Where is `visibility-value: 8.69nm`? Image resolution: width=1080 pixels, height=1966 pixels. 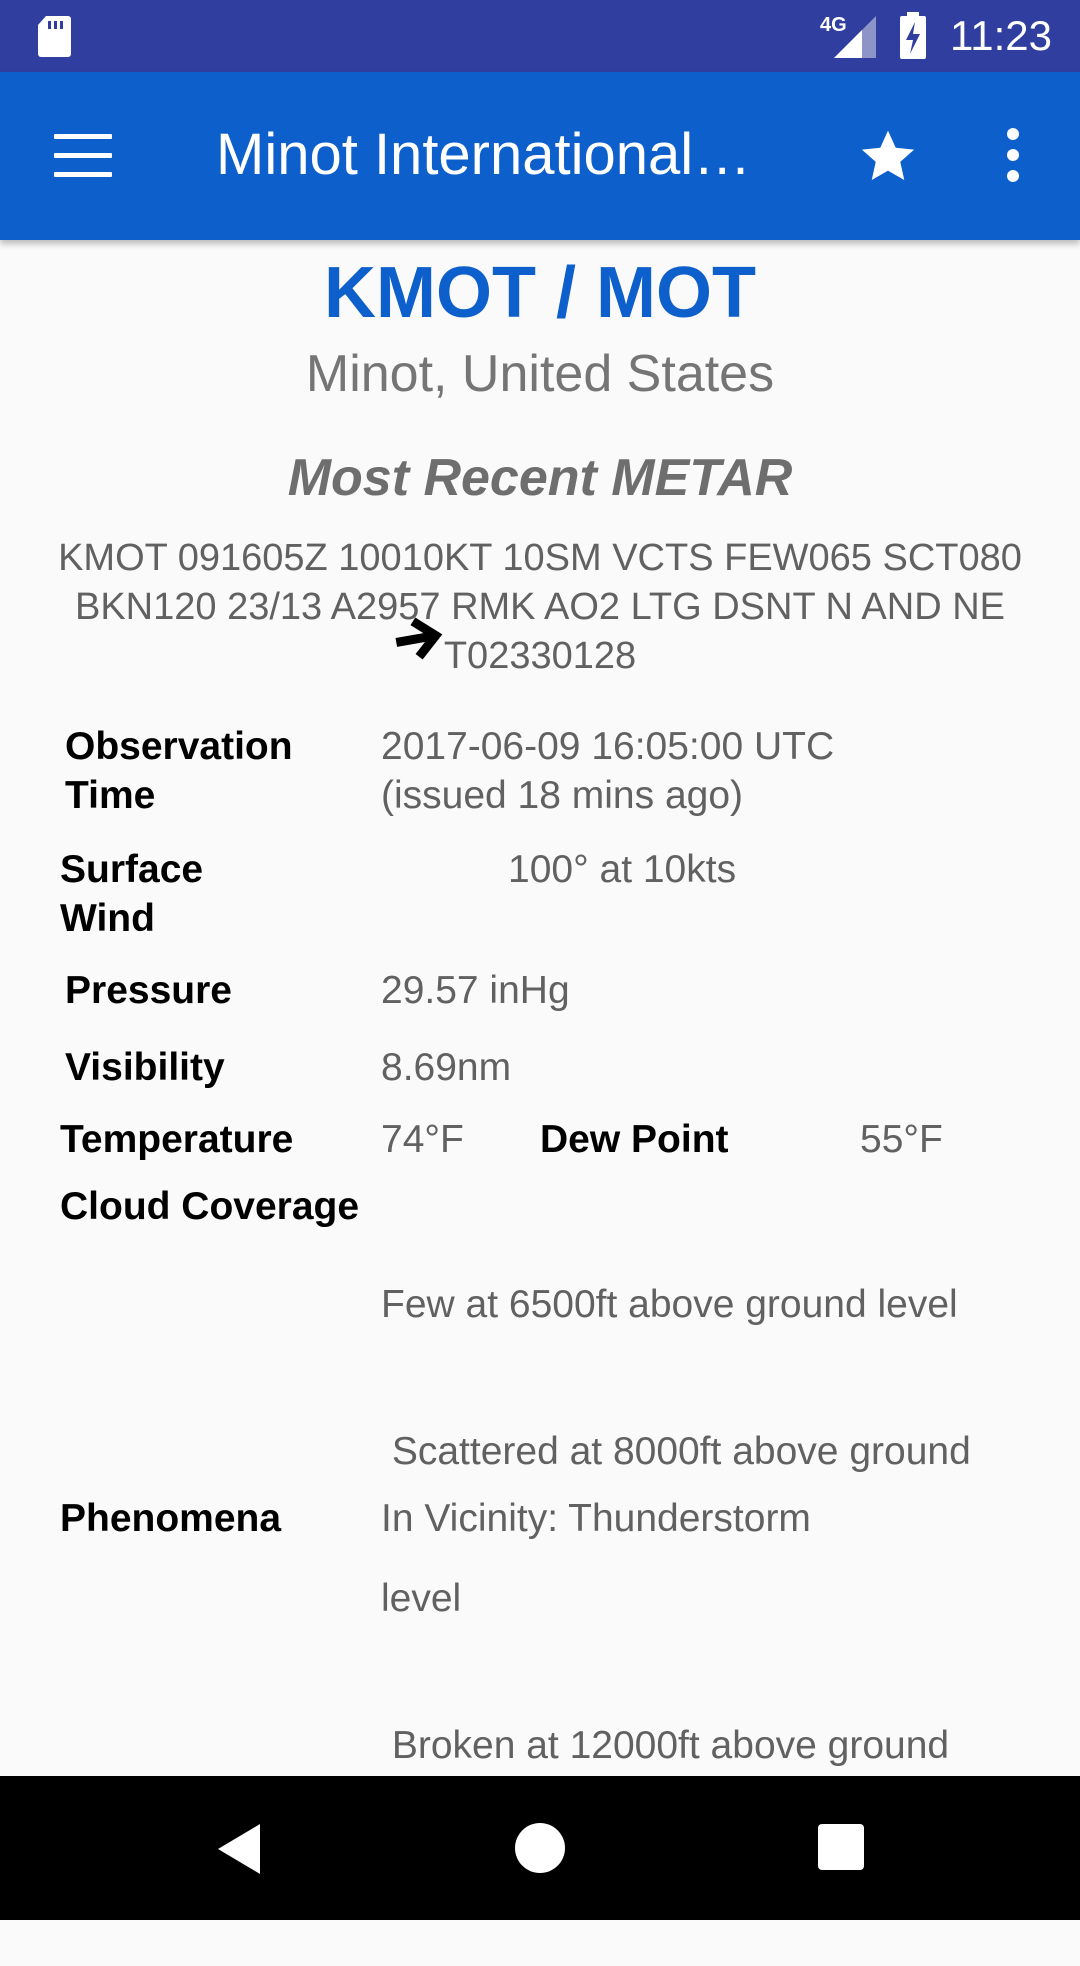
visibility-value: 8.69nm is located at coordinates (446, 1067).